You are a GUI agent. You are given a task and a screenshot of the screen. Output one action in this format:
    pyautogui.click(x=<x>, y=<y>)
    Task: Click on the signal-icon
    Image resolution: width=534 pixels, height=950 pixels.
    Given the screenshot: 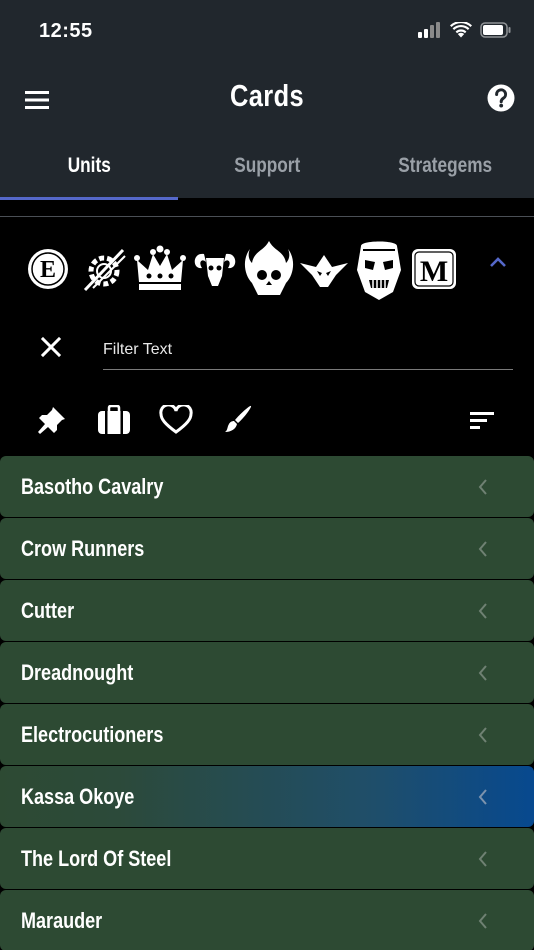 What is the action you would take?
    pyautogui.click(x=429, y=30)
    